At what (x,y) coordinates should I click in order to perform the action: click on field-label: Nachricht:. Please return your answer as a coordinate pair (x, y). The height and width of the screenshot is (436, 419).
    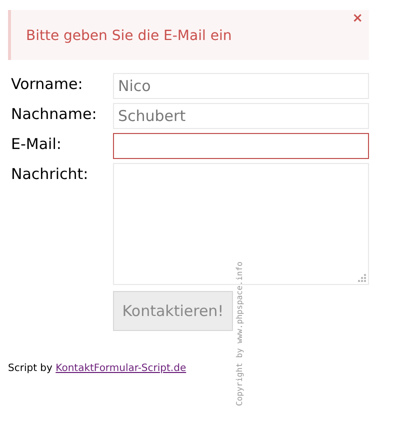
    Looking at the image, I should click on (50, 174).